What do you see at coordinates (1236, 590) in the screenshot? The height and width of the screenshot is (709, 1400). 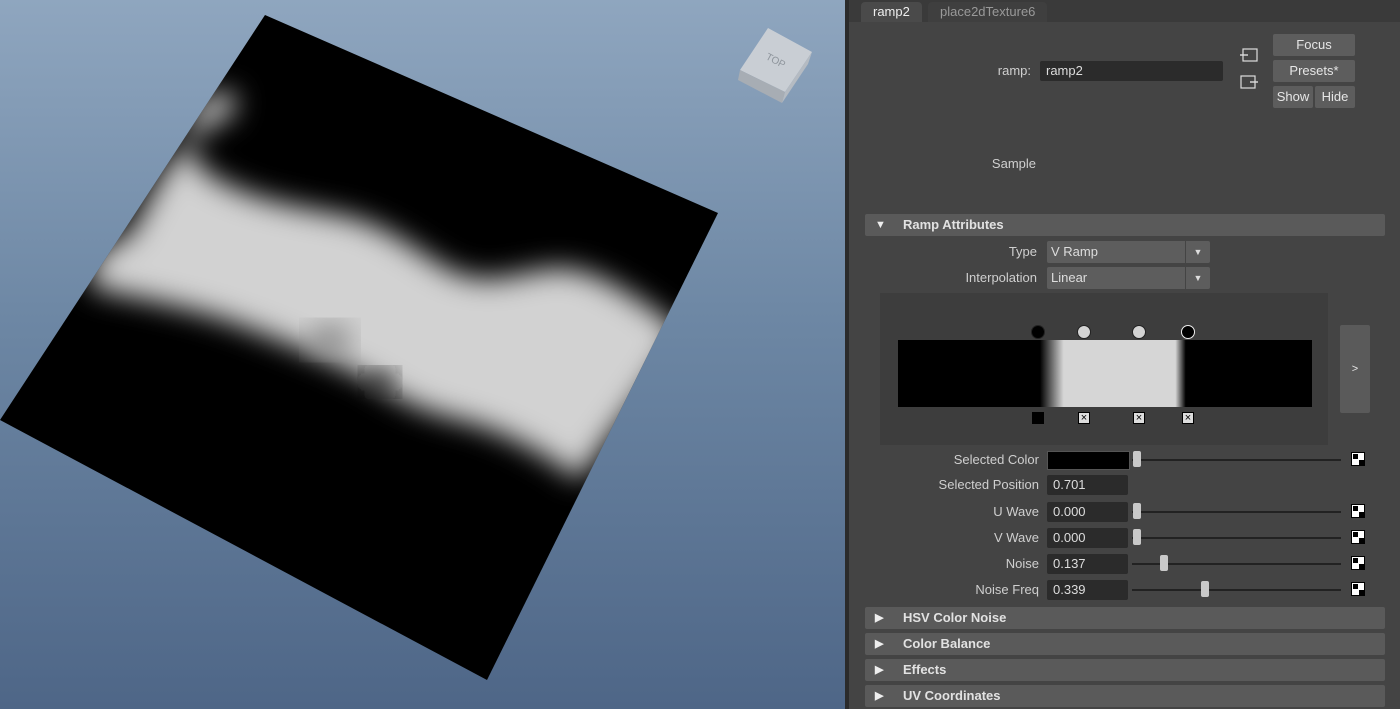 I see `noise-freq-slider-track` at bounding box center [1236, 590].